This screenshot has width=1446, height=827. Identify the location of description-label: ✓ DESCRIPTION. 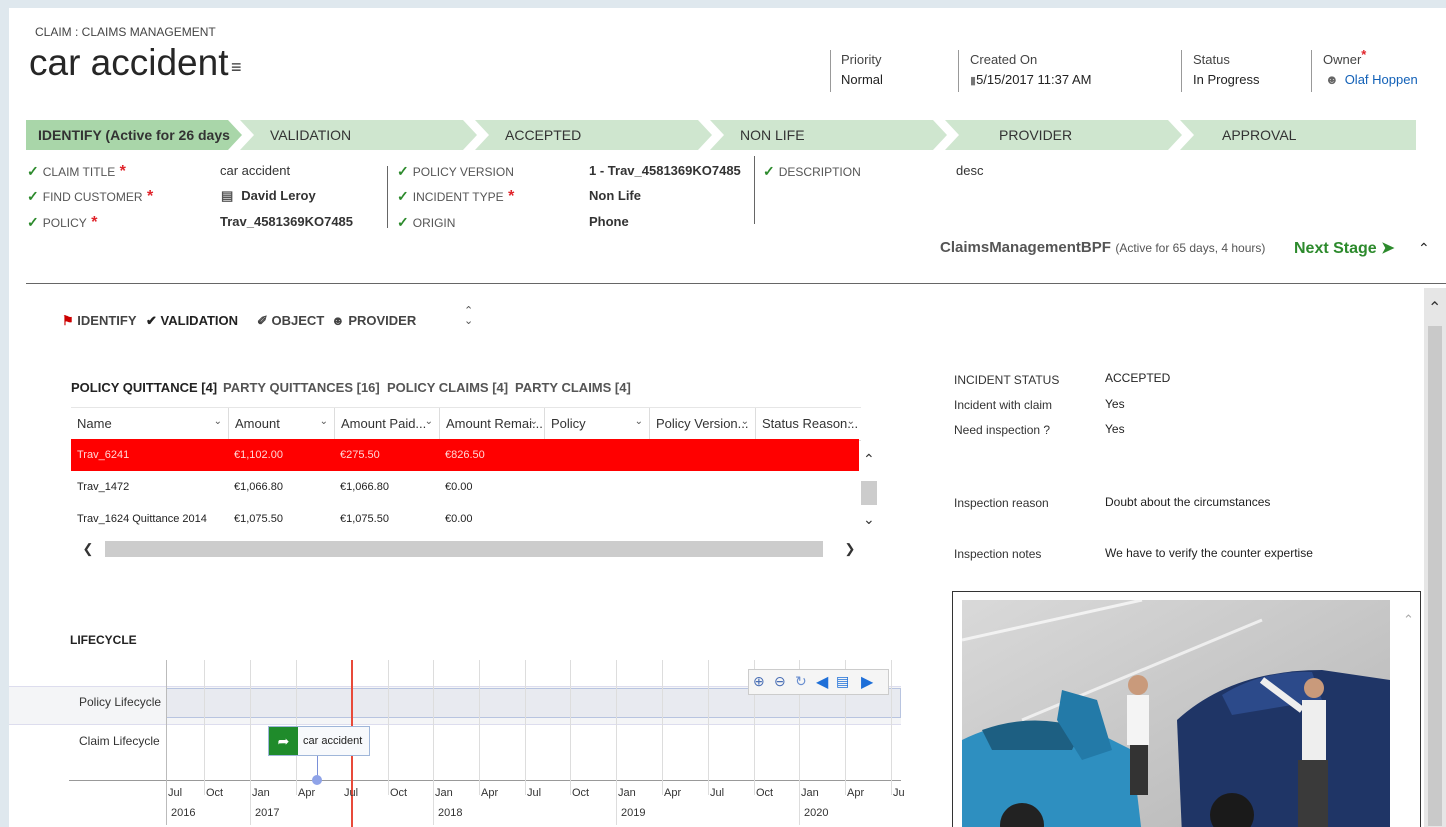
(812, 171).